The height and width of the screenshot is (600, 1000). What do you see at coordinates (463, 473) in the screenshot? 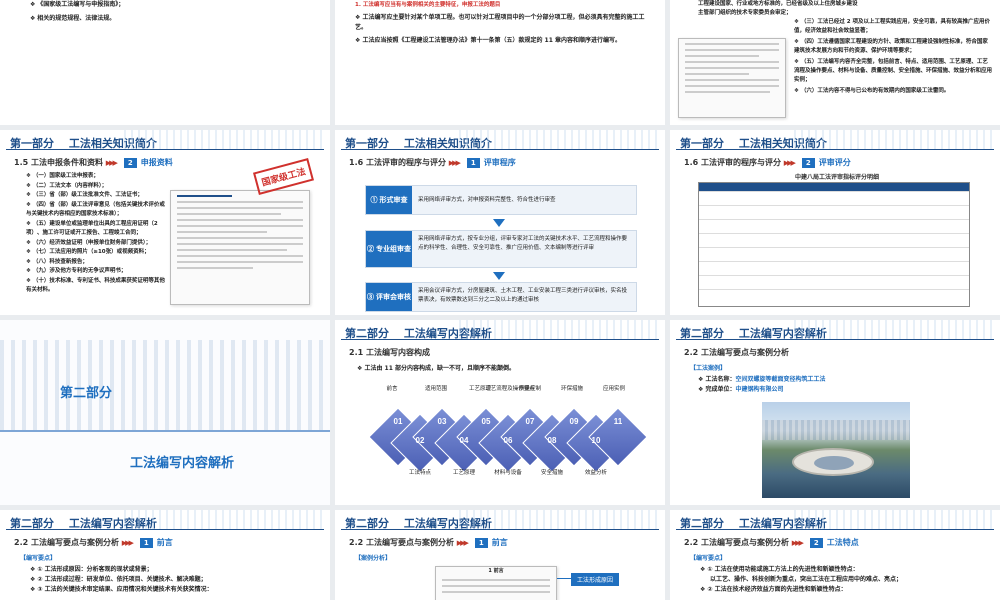
I see `content-label: 工艺原理` at bounding box center [463, 473].